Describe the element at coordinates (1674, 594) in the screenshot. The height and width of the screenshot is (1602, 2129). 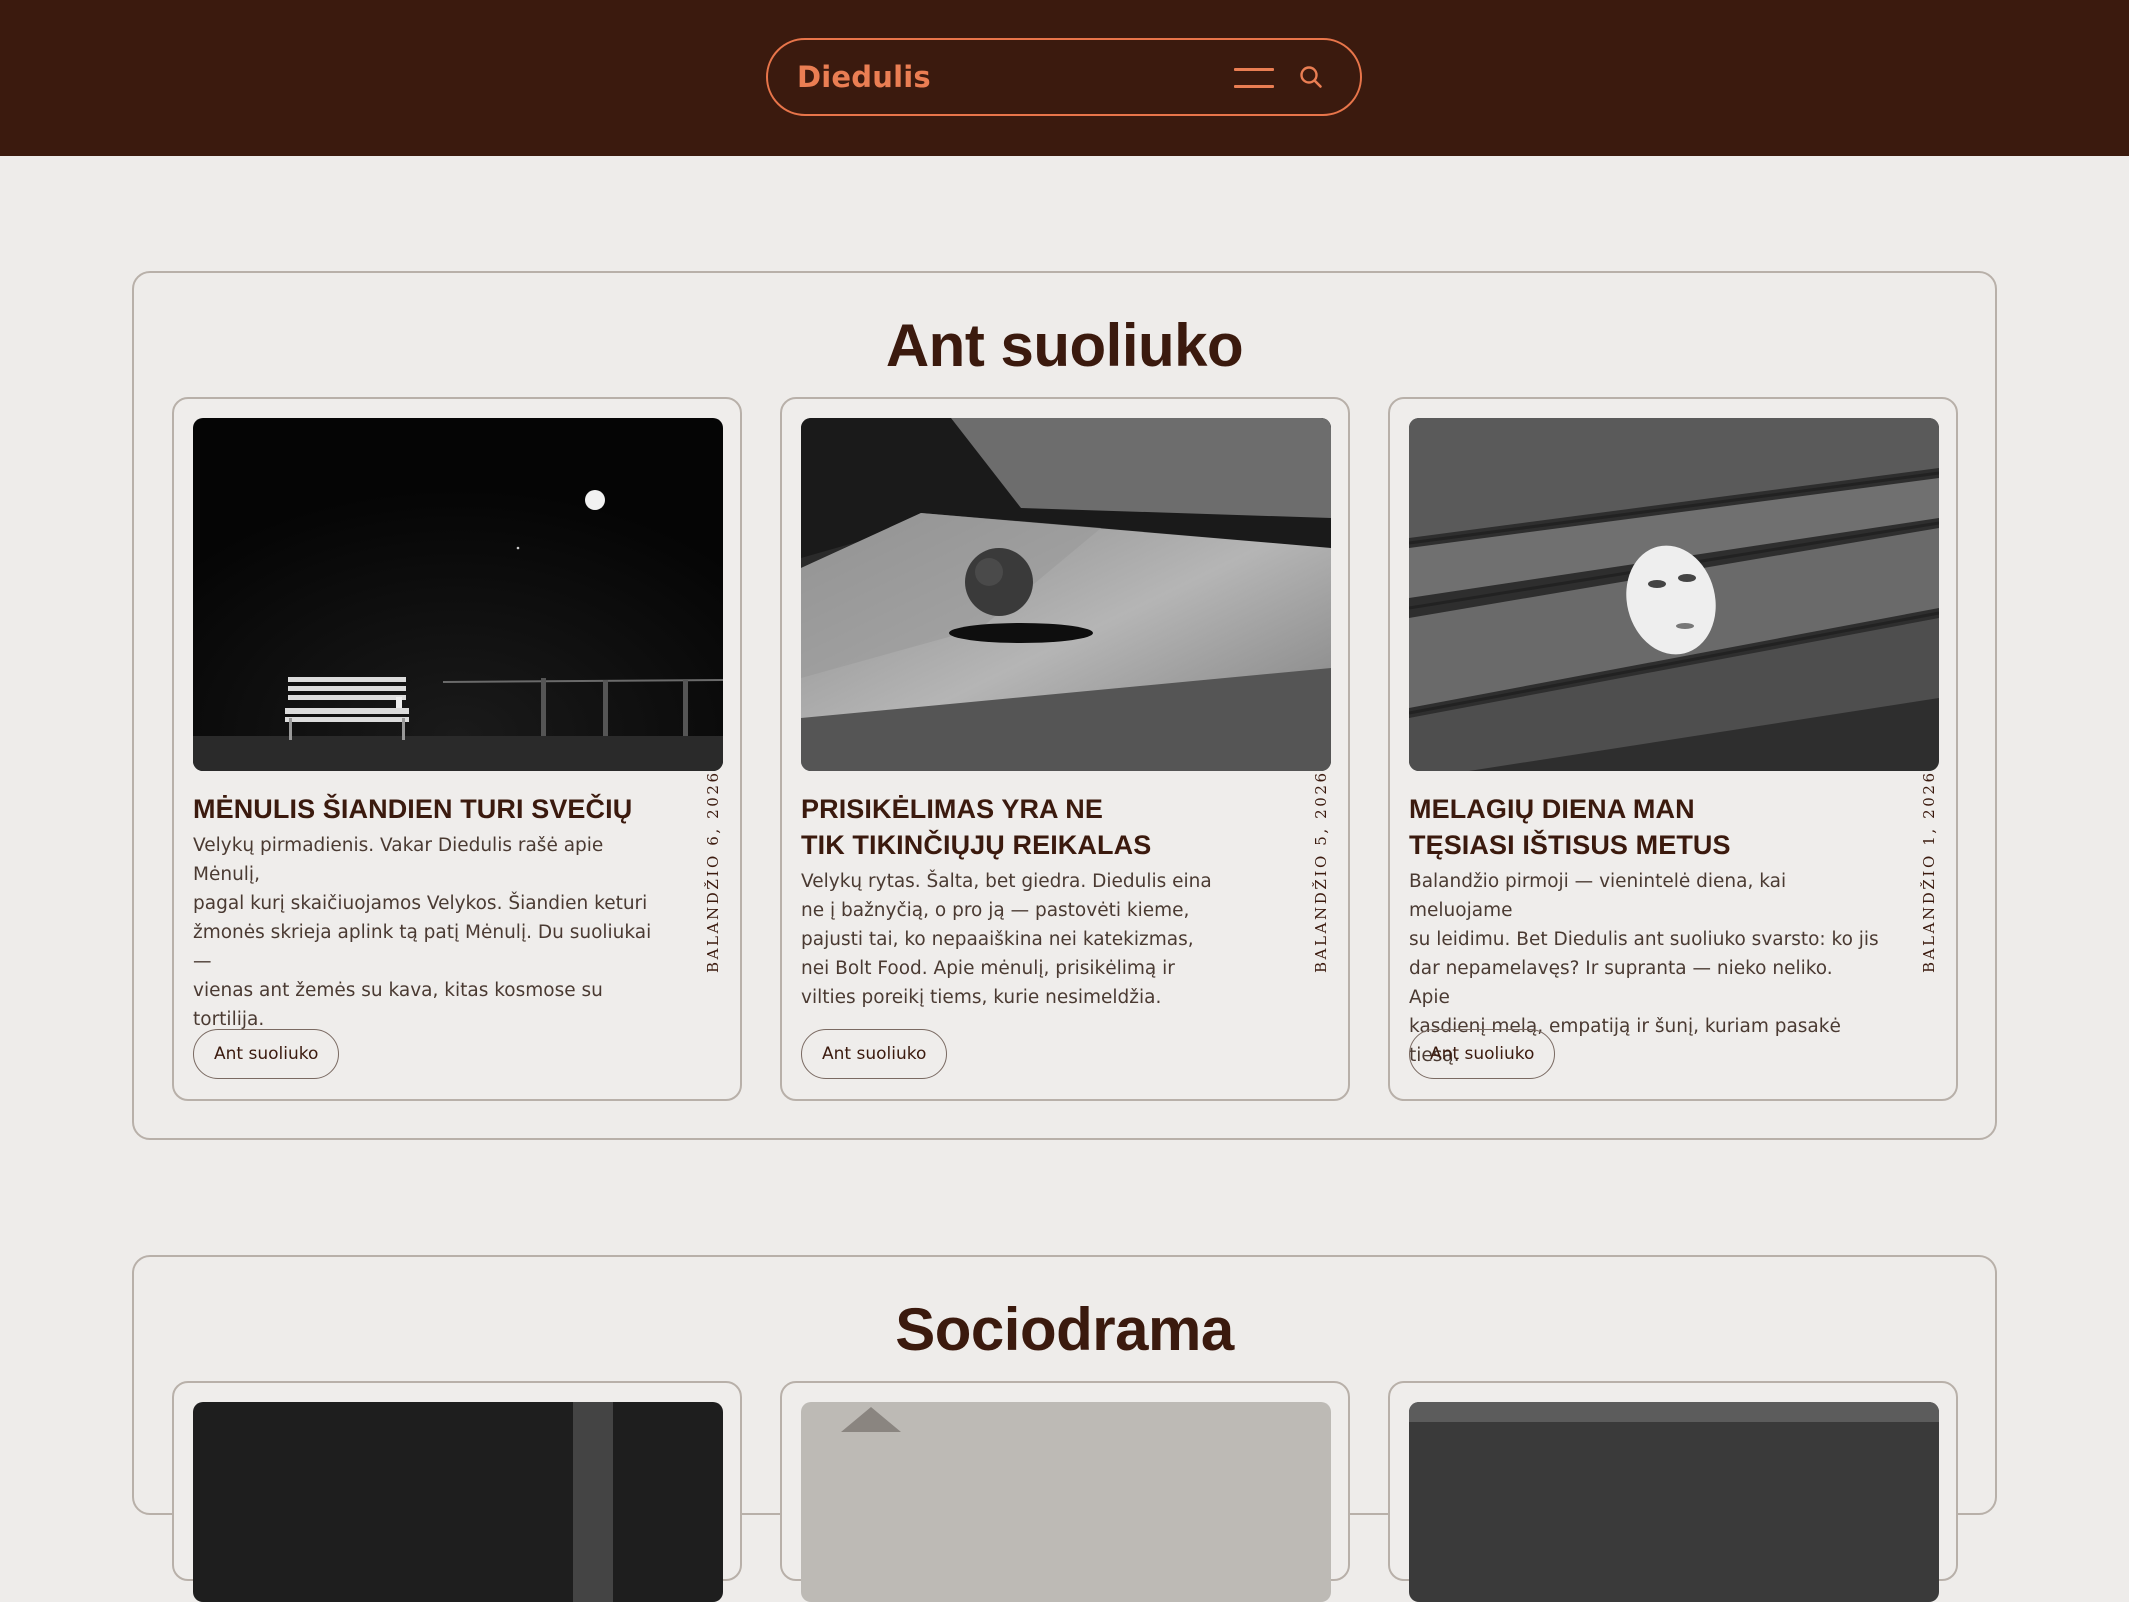
I see `post-image-mask-bench` at that location.